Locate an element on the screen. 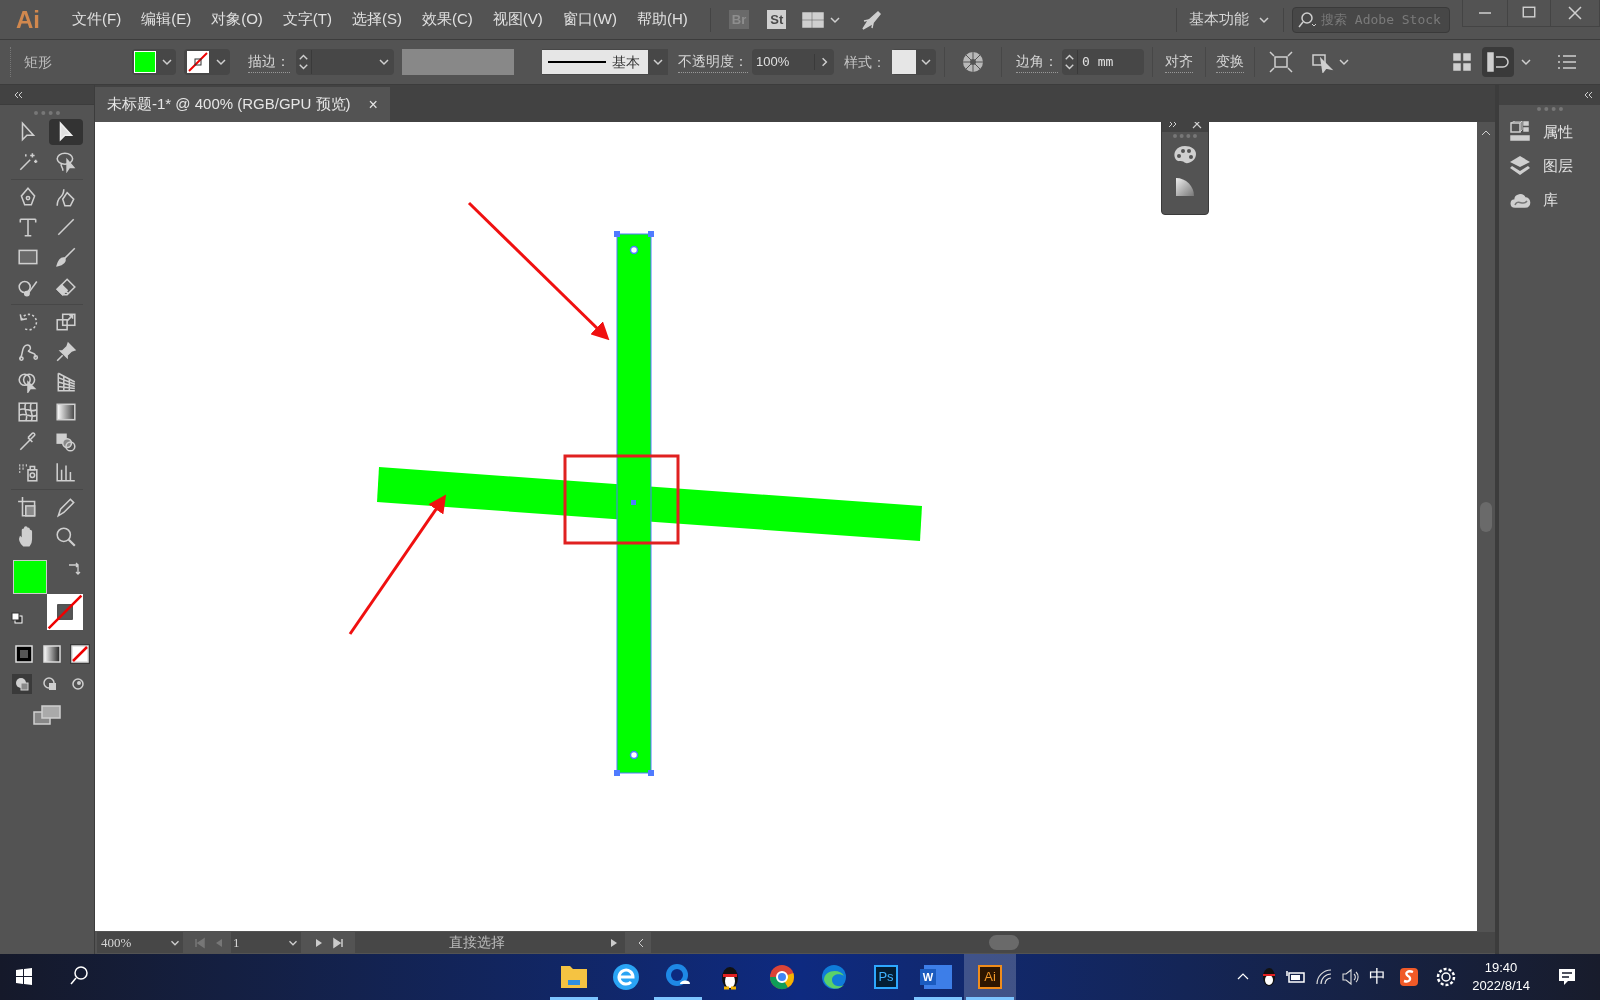  menu-item: 选择(S) is located at coordinates (377, 19).